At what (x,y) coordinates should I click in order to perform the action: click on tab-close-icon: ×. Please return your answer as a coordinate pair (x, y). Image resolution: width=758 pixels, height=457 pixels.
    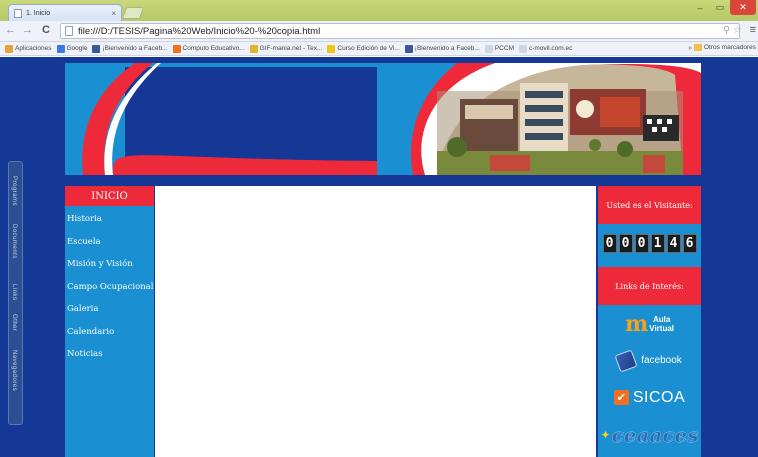
    Looking at the image, I should click on (113, 13).